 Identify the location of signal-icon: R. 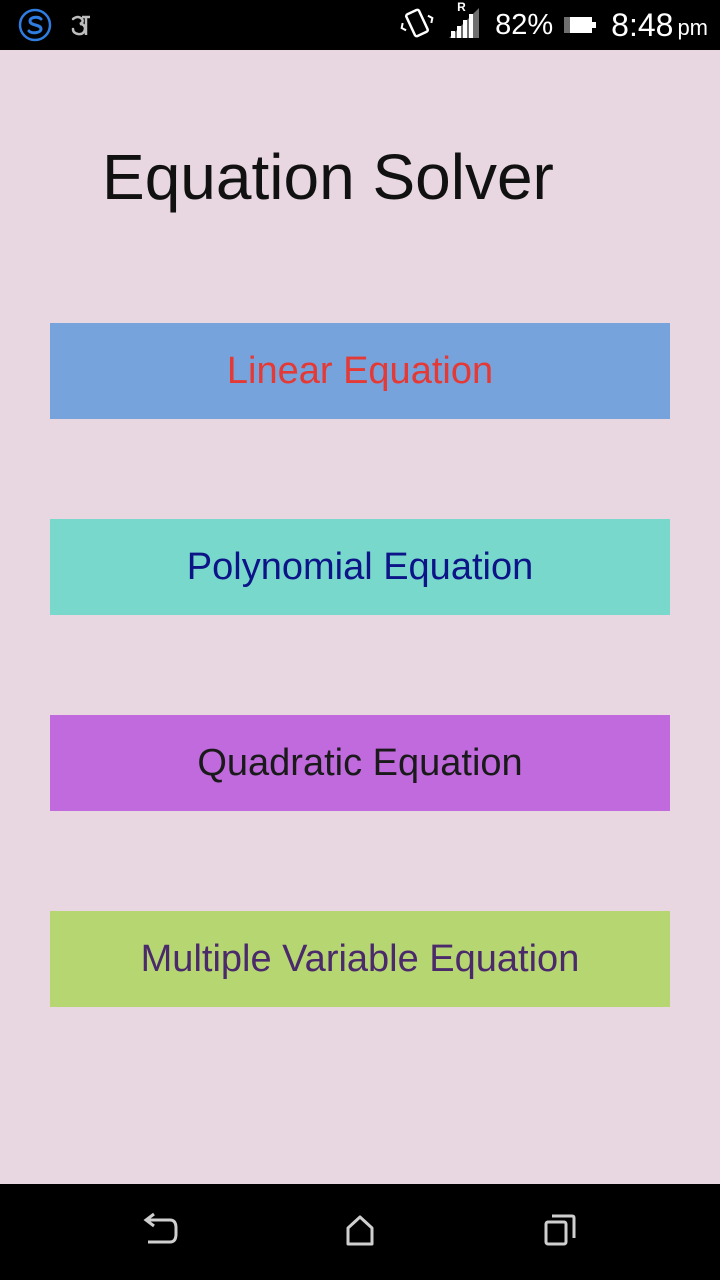
(464, 22).